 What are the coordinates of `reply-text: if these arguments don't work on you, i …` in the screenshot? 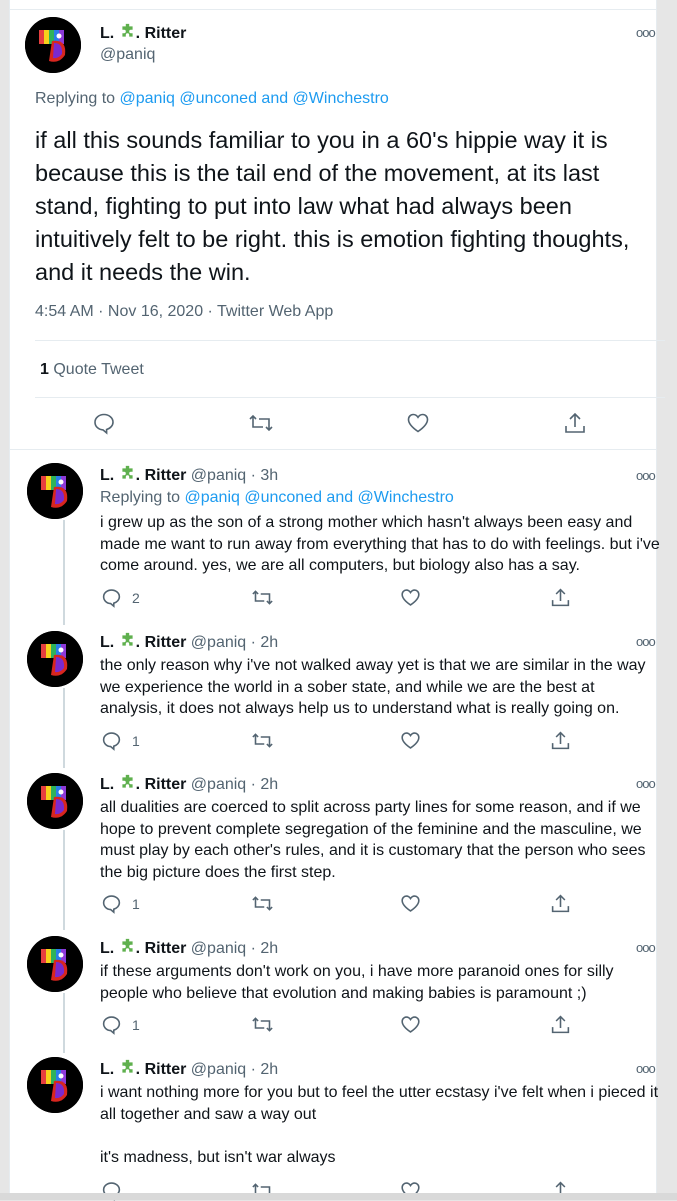 It's located at (359, 982).